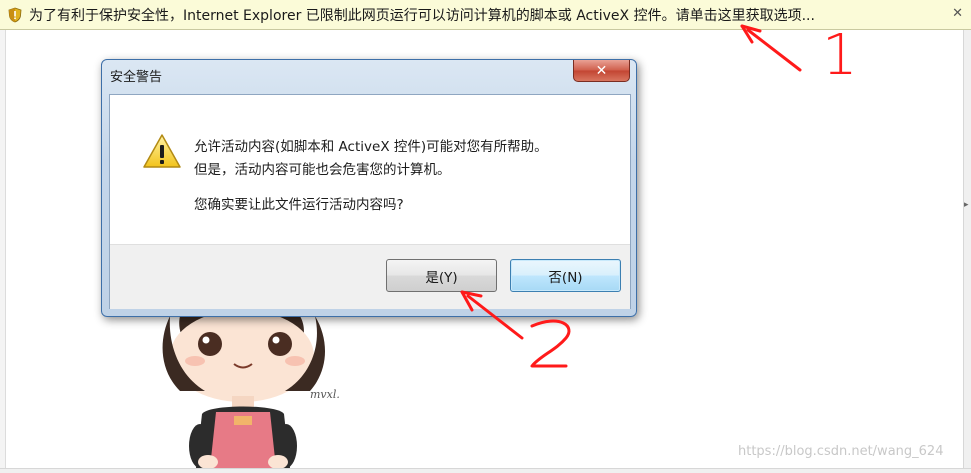 This screenshot has height=473, width=971. I want to click on message-line-2: 但是，活动内容可能也会危害您的计算机。, so click(322, 170).